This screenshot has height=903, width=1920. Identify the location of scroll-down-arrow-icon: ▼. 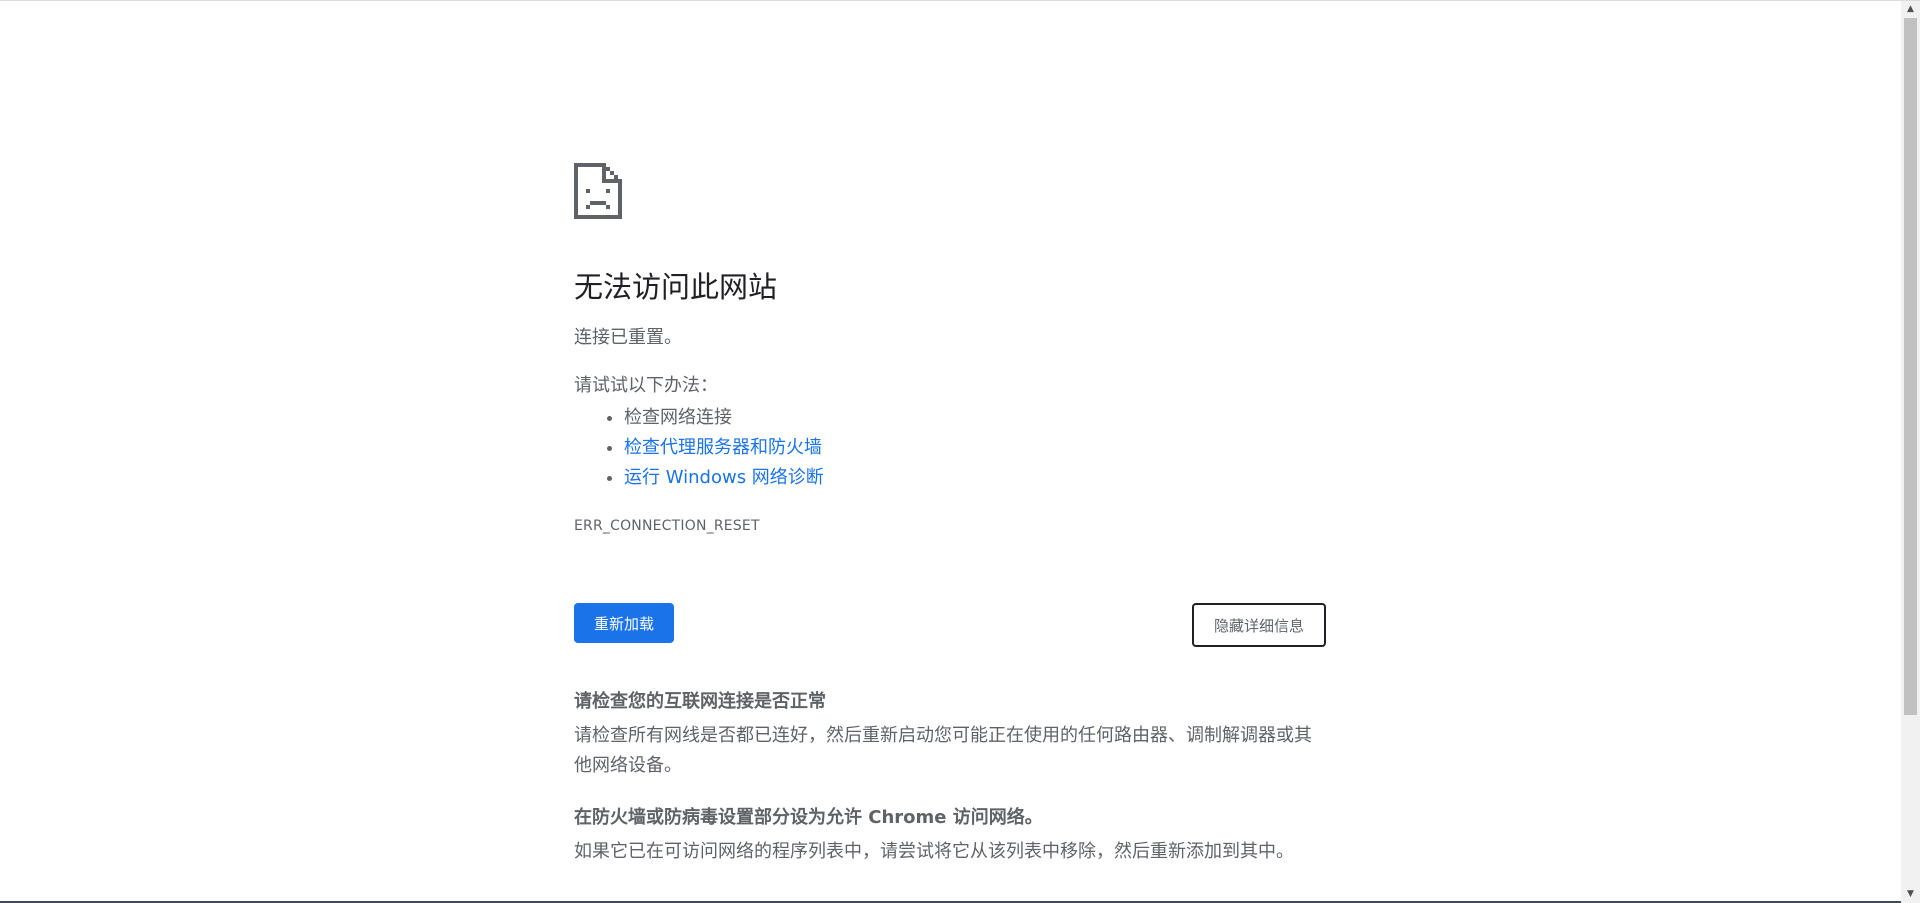
(1910, 894).